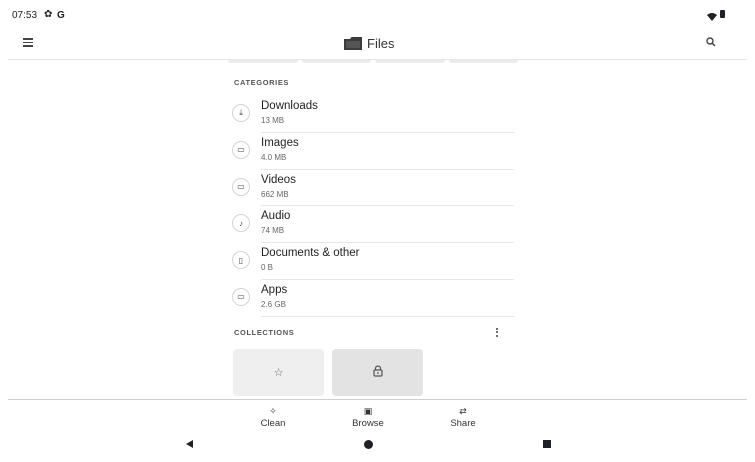  What do you see at coordinates (373, 298) in the screenshot?
I see `category-apps: ▭ Apps 2.6 GB` at bounding box center [373, 298].